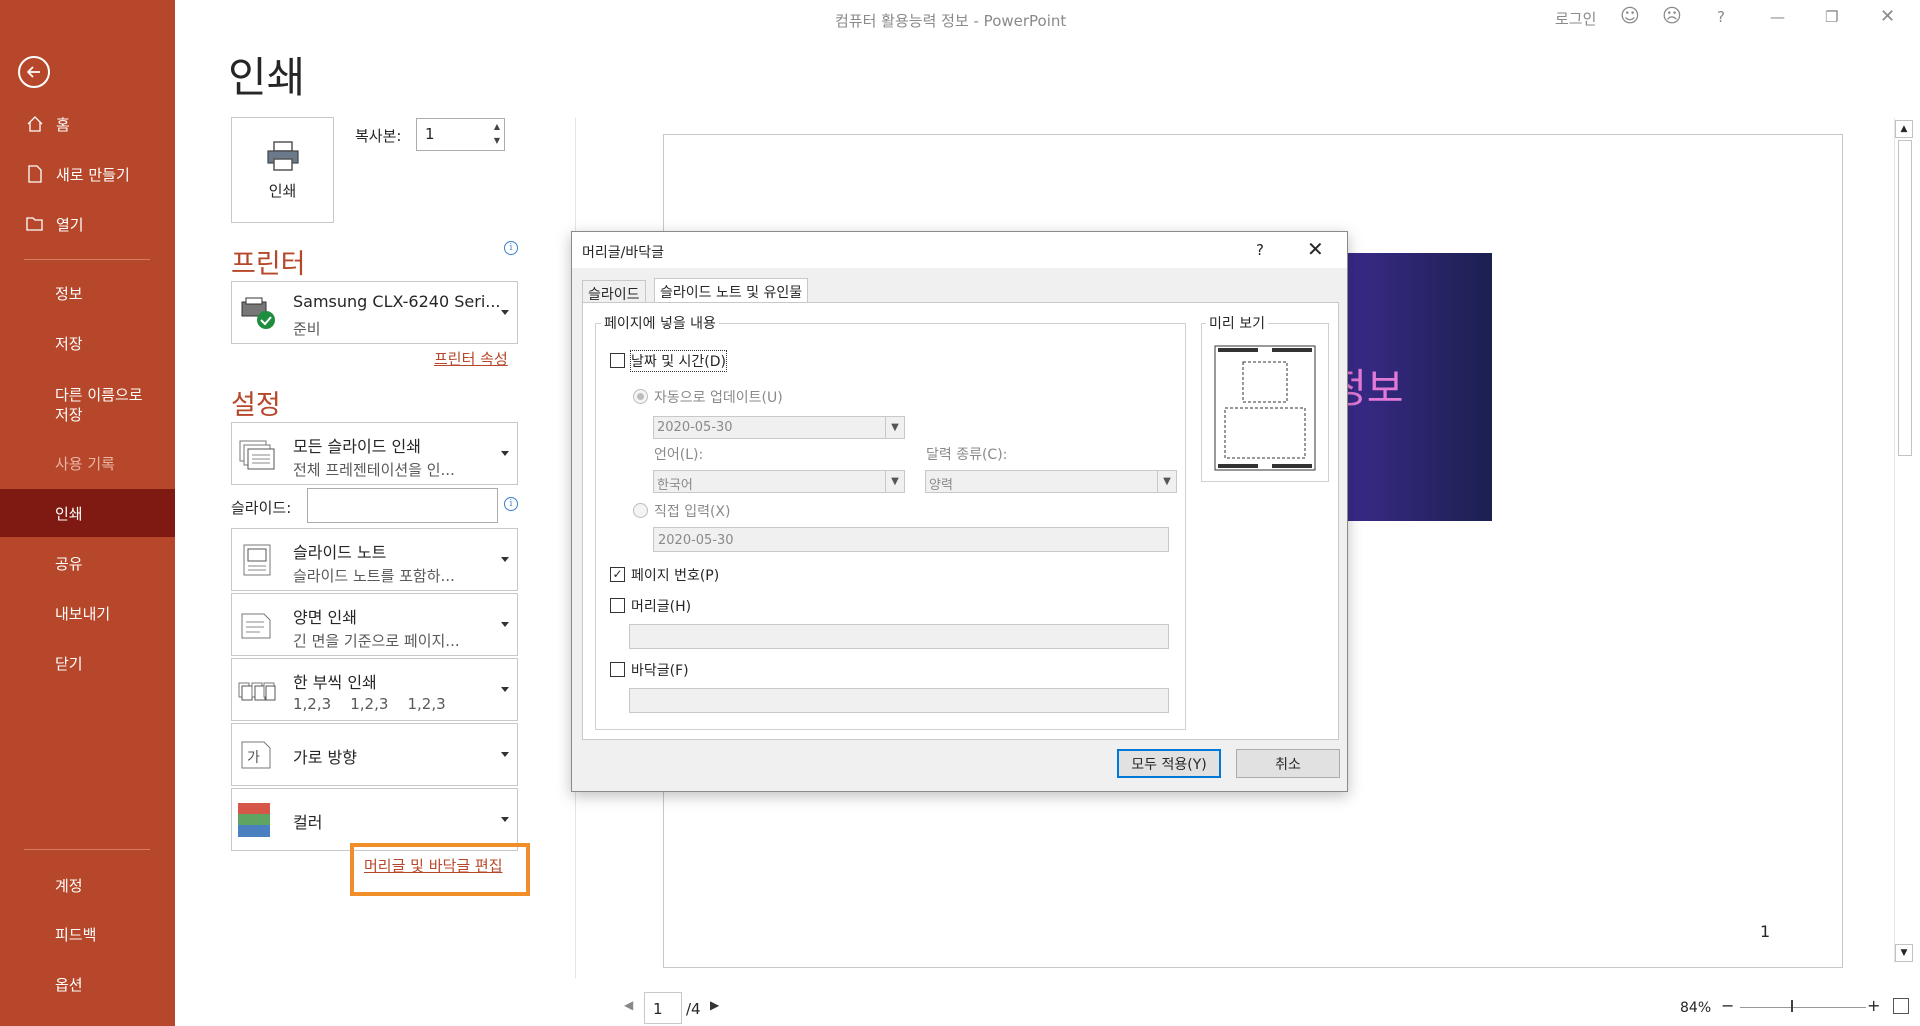  I want to click on folder-open-icon, so click(35, 224).